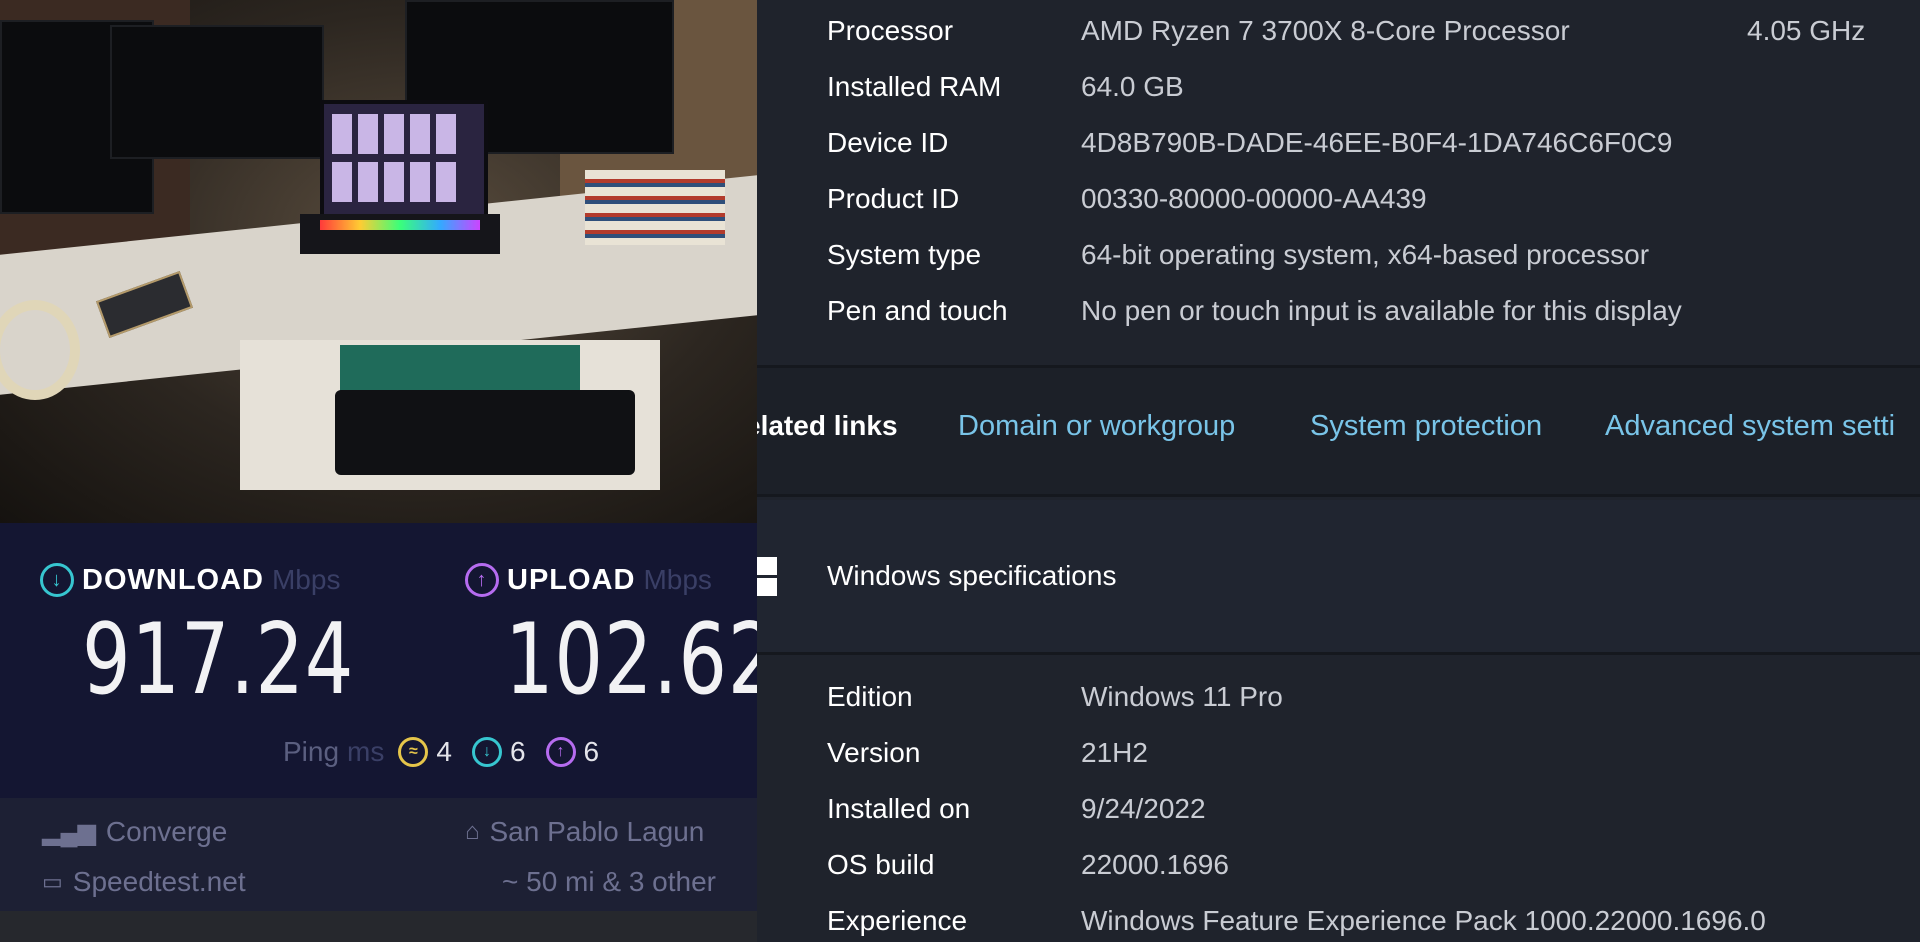 The height and width of the screenshot is (942, 1920). What do you see at coordinates (641, 660) in the screenshot?
I see `upload-speed-value: 102.62` at bounding box center [641, 660].